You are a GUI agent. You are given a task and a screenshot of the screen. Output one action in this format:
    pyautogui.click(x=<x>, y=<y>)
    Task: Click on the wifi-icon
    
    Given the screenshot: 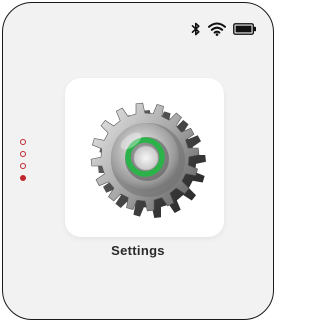 What is the action you would take?
    pyautogui.click(x=217, y=29)
    